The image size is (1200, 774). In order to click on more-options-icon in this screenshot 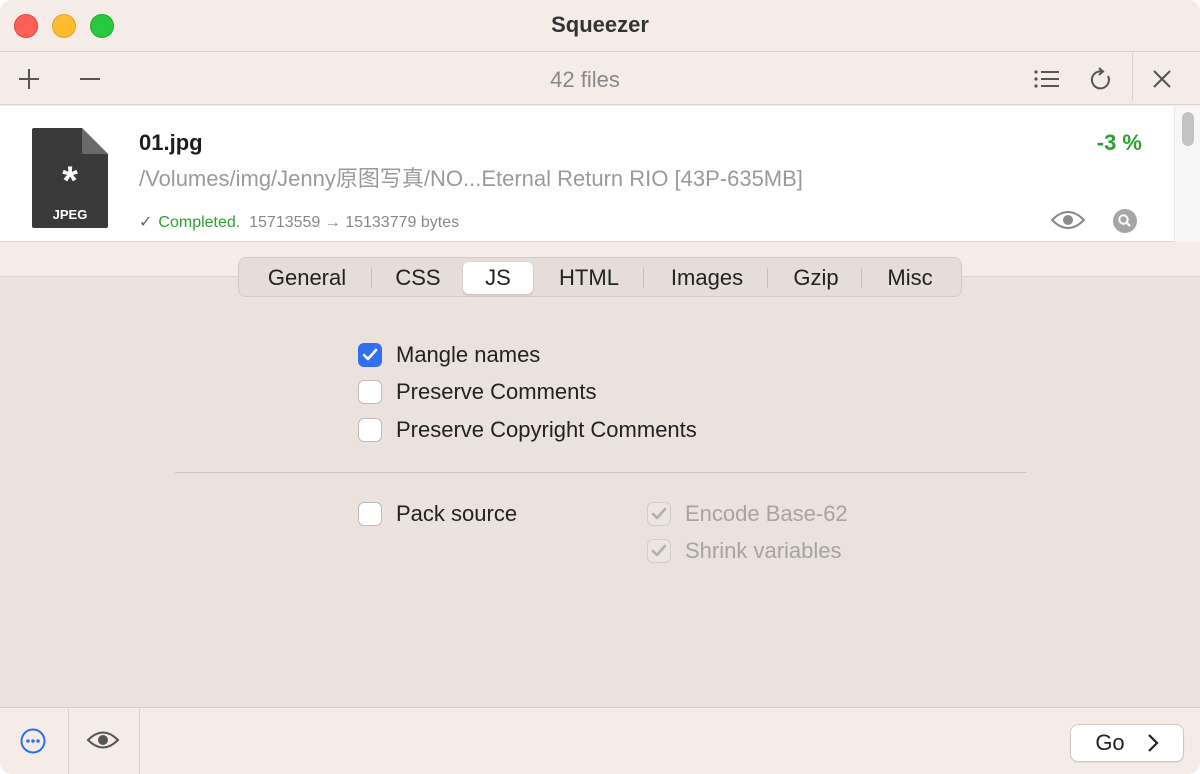, I will do `click(33, 741)`.